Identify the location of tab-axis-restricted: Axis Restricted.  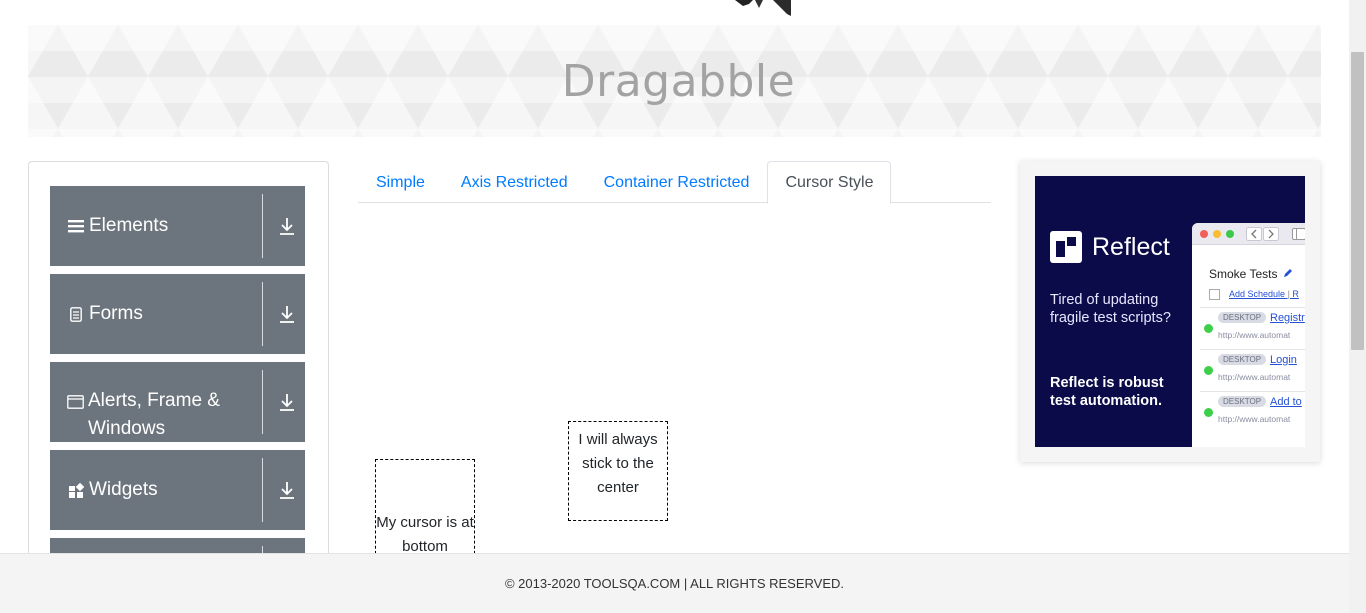
(514, 182).